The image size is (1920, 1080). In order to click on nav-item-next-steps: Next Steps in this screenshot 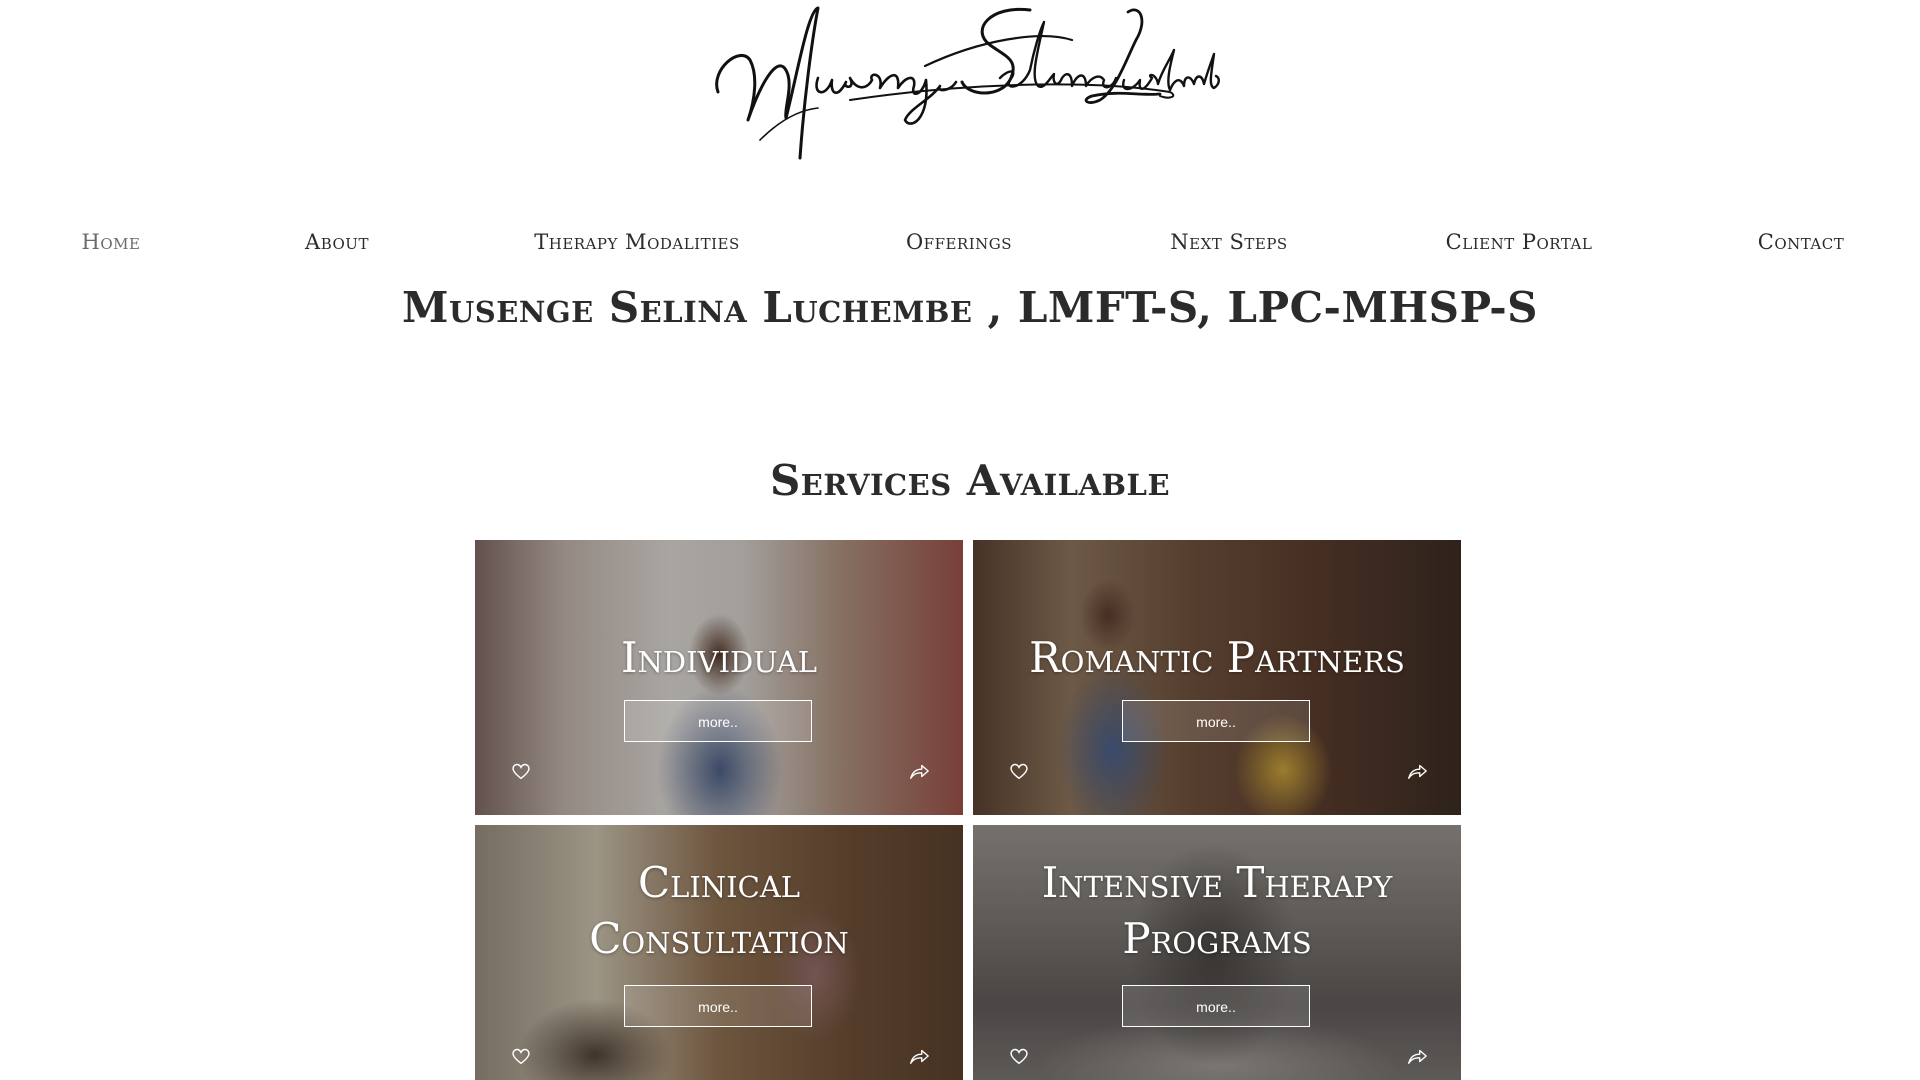, I will do `click(1228, 242)`.